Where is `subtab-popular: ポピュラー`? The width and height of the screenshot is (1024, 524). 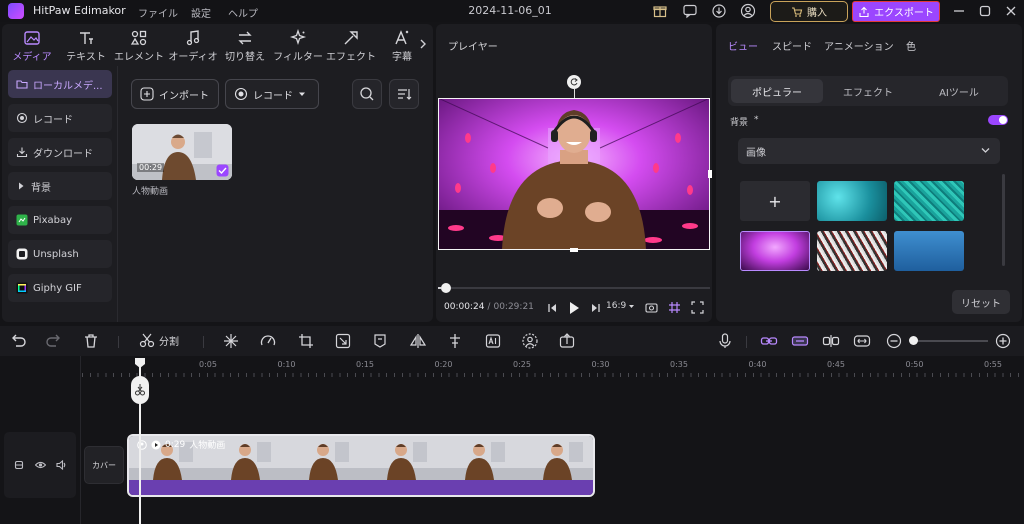
subtab-popular: ポピュラー is located at coordinates (777, 91).